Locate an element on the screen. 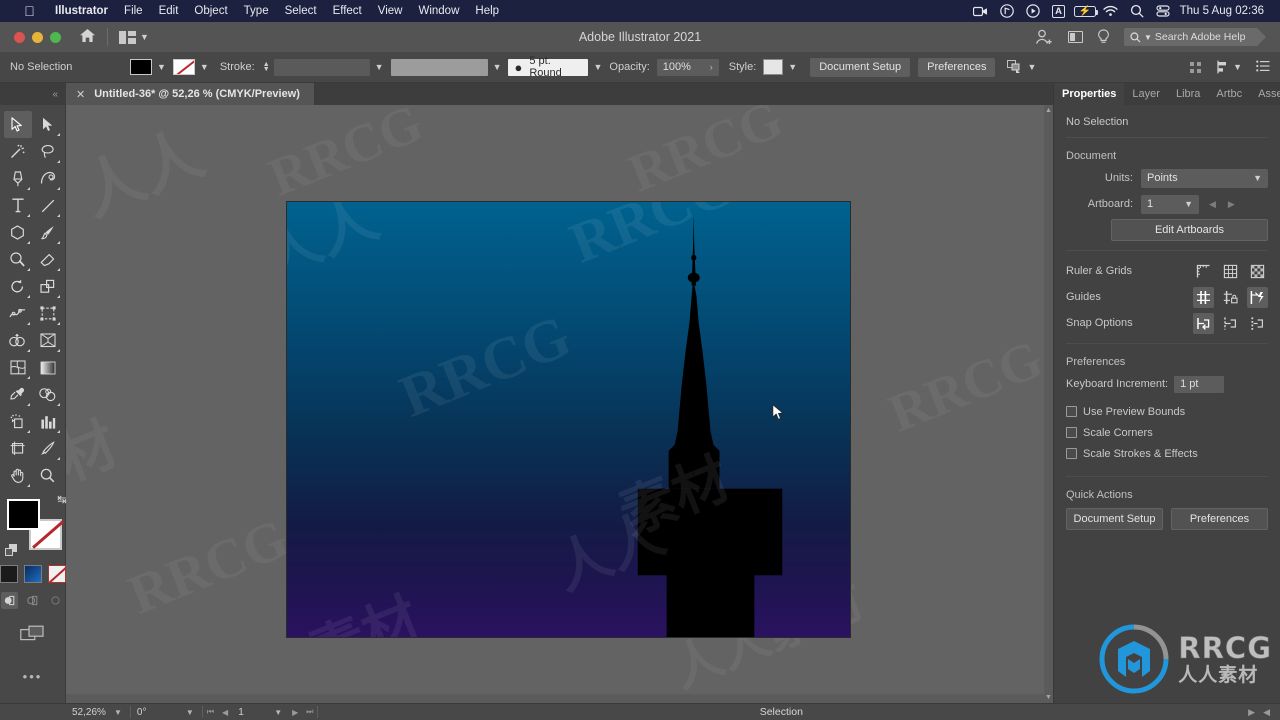  arrange-icon: ▼ is located at coordinates (1021, 67).